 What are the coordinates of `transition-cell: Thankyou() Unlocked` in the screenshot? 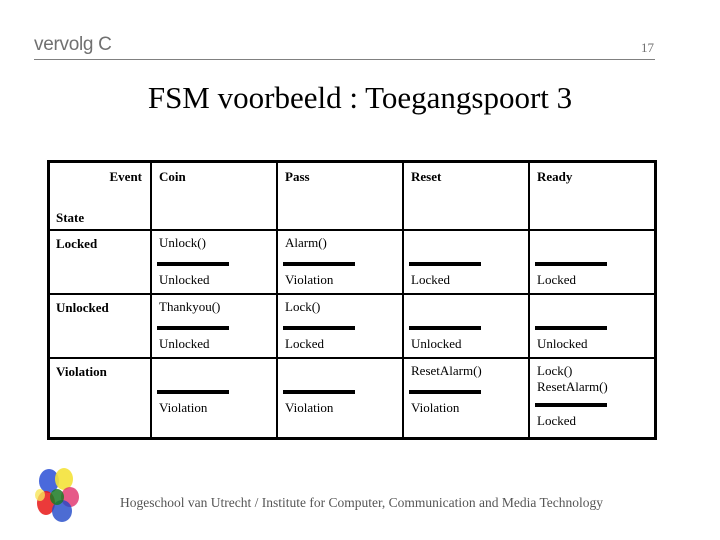 It's located at (214, 326).